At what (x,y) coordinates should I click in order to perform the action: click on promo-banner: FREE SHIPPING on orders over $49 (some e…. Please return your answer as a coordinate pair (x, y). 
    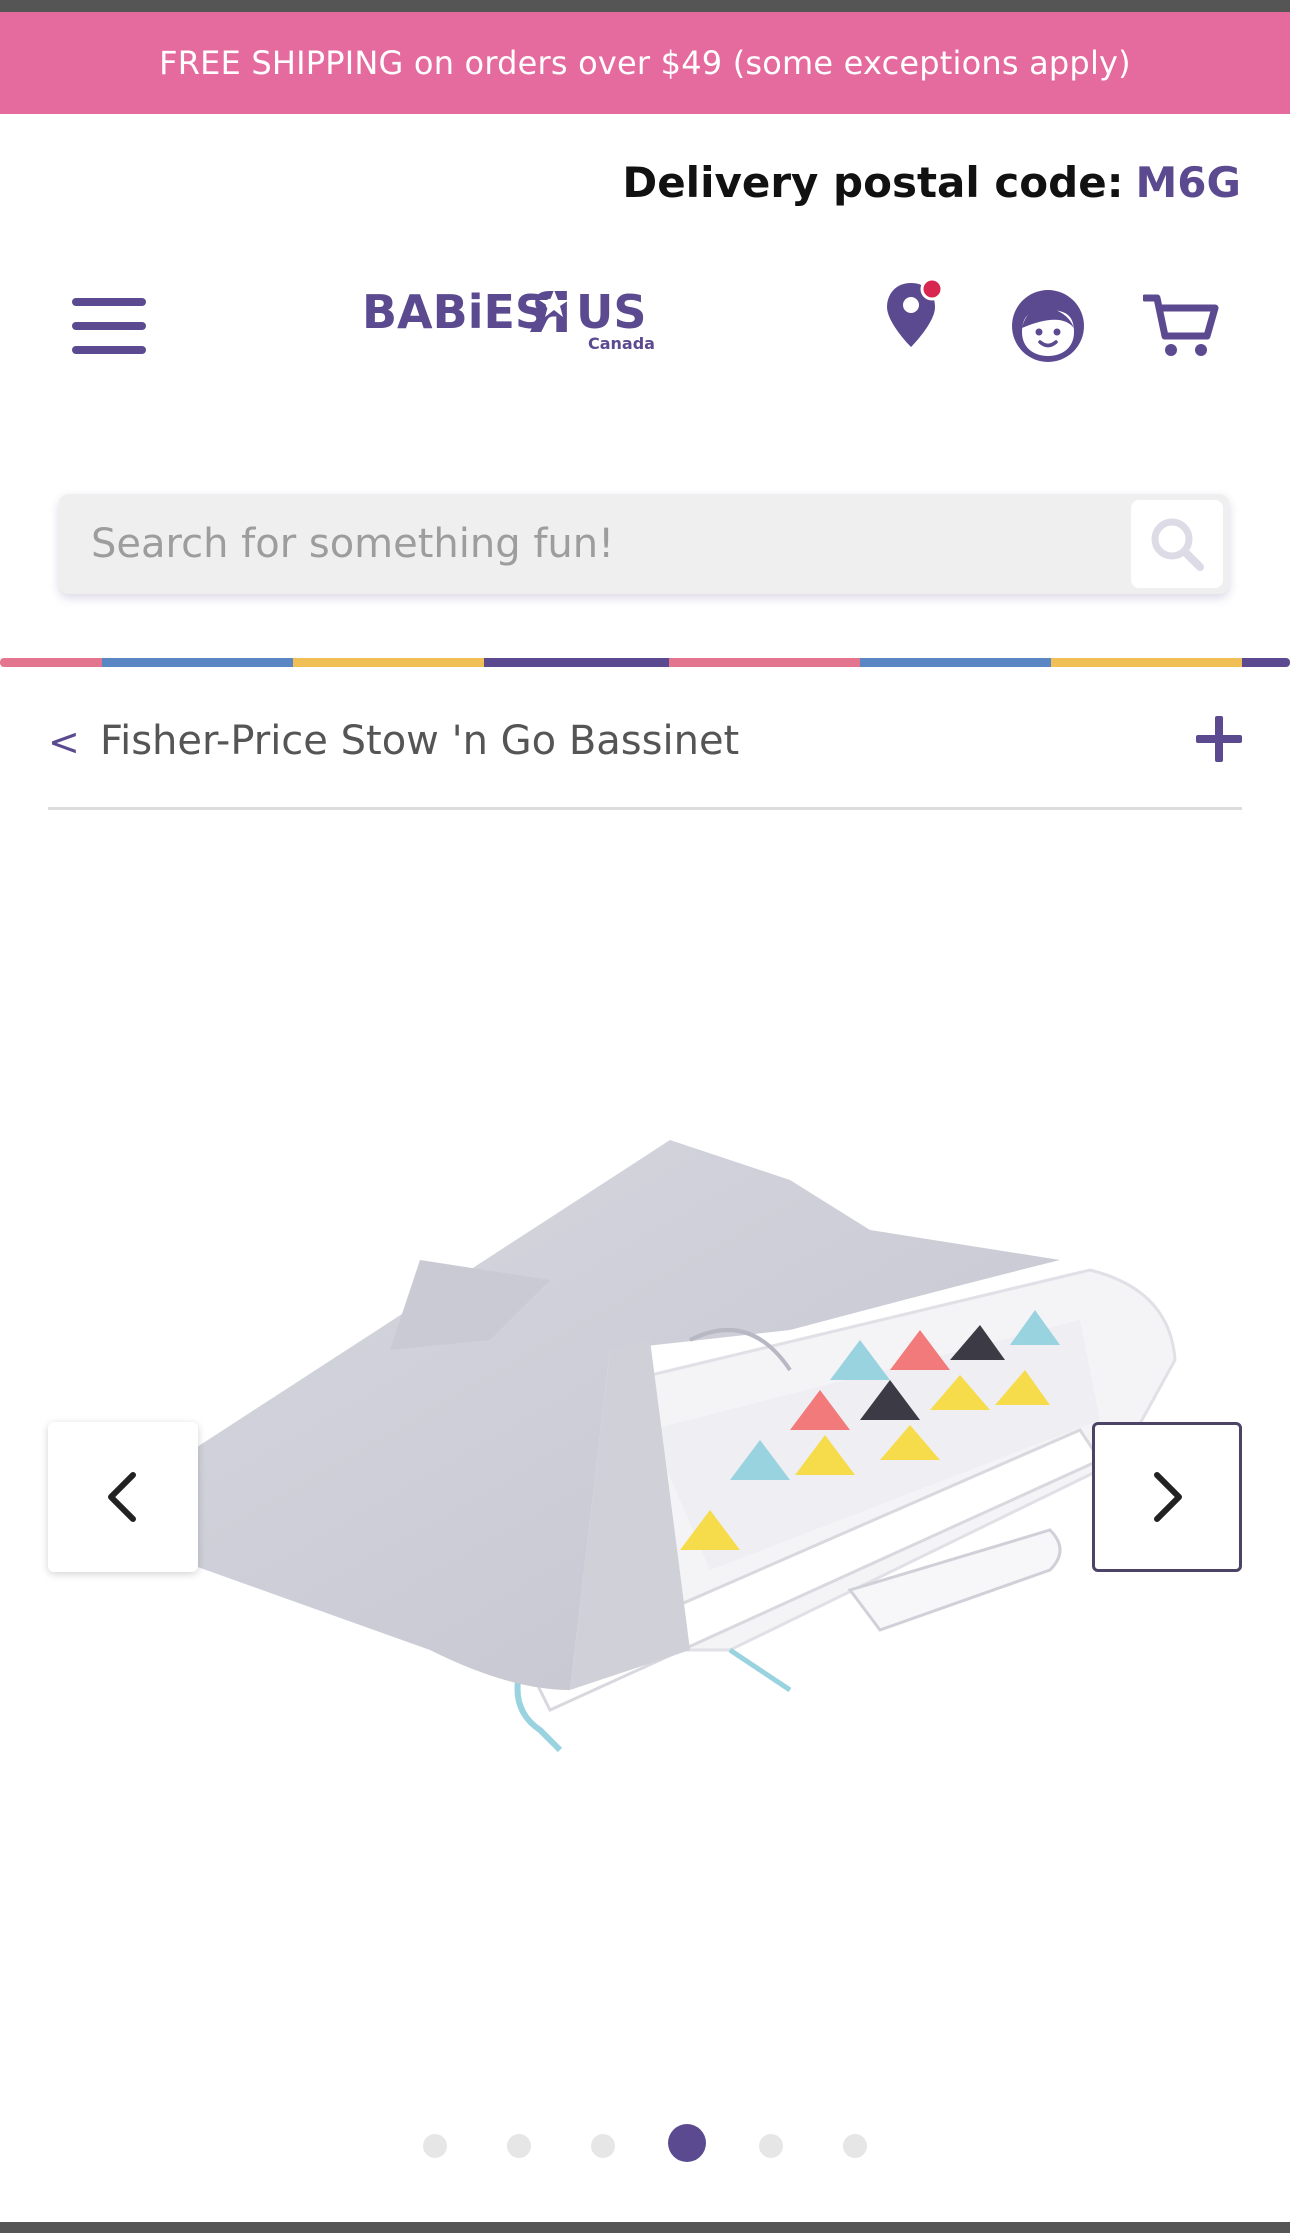
    Looking at the image, I should click on (645, 63).